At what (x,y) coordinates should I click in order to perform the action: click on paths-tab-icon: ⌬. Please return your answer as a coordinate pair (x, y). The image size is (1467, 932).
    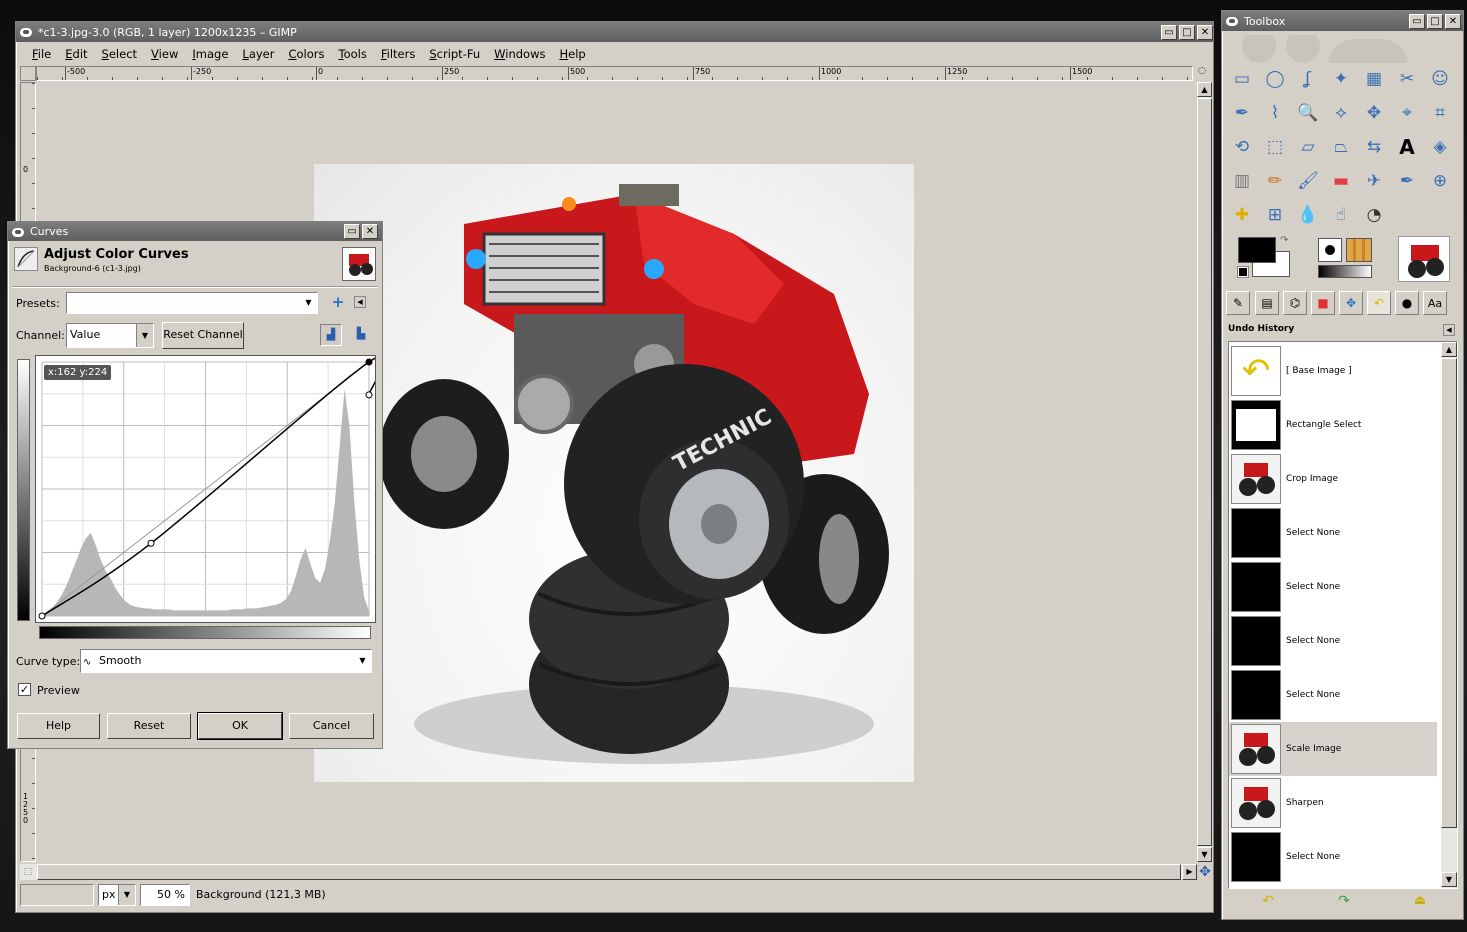
    Looking at the image, I should click on (1295, 303).